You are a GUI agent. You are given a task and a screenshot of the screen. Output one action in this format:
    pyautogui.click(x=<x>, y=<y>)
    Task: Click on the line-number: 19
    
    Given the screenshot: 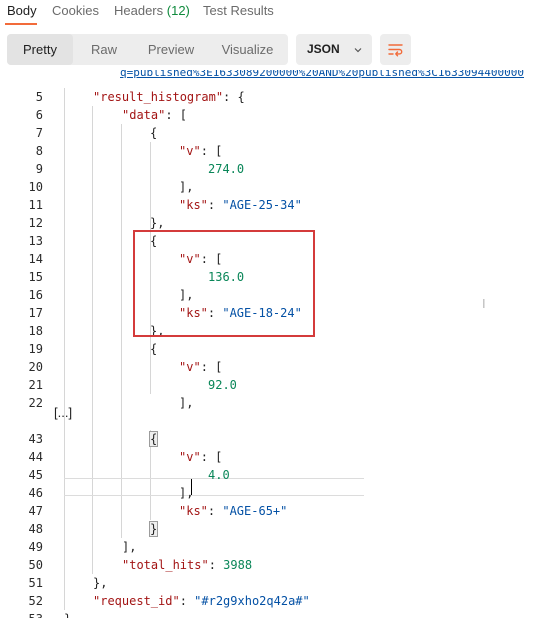 What is the action you would take?
    pyautogui.click(x=35, y=349)
    